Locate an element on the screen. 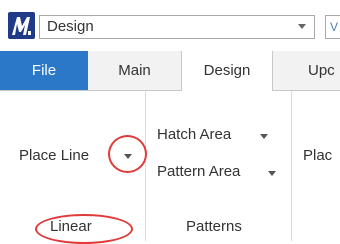 This screenshot has height=244, width=340. microstation-logo-icon is located at coordinates (21, 25).